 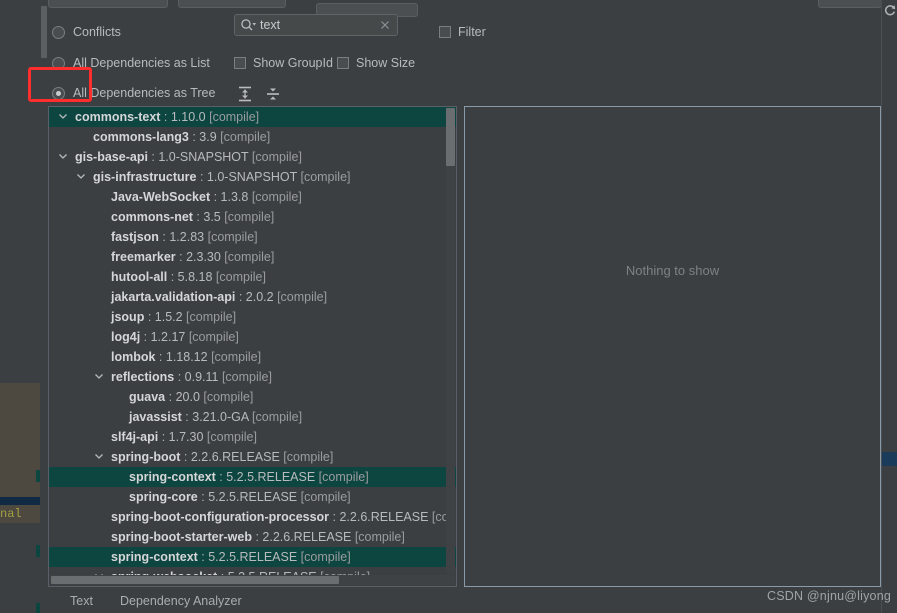 I want to click on tree-row-label: log4j : 1.2.17 [compile], so click(x=175, y=337).